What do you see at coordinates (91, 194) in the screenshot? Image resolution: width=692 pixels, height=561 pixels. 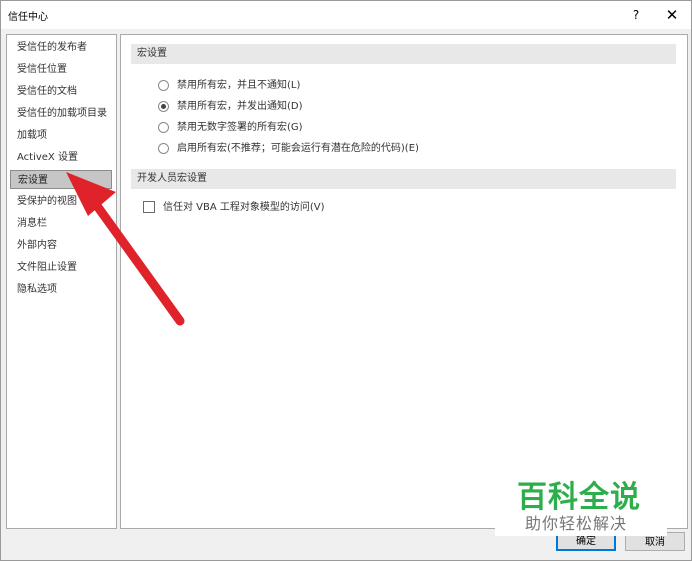 I see `arrow-head` at bounding box center [91, 194].